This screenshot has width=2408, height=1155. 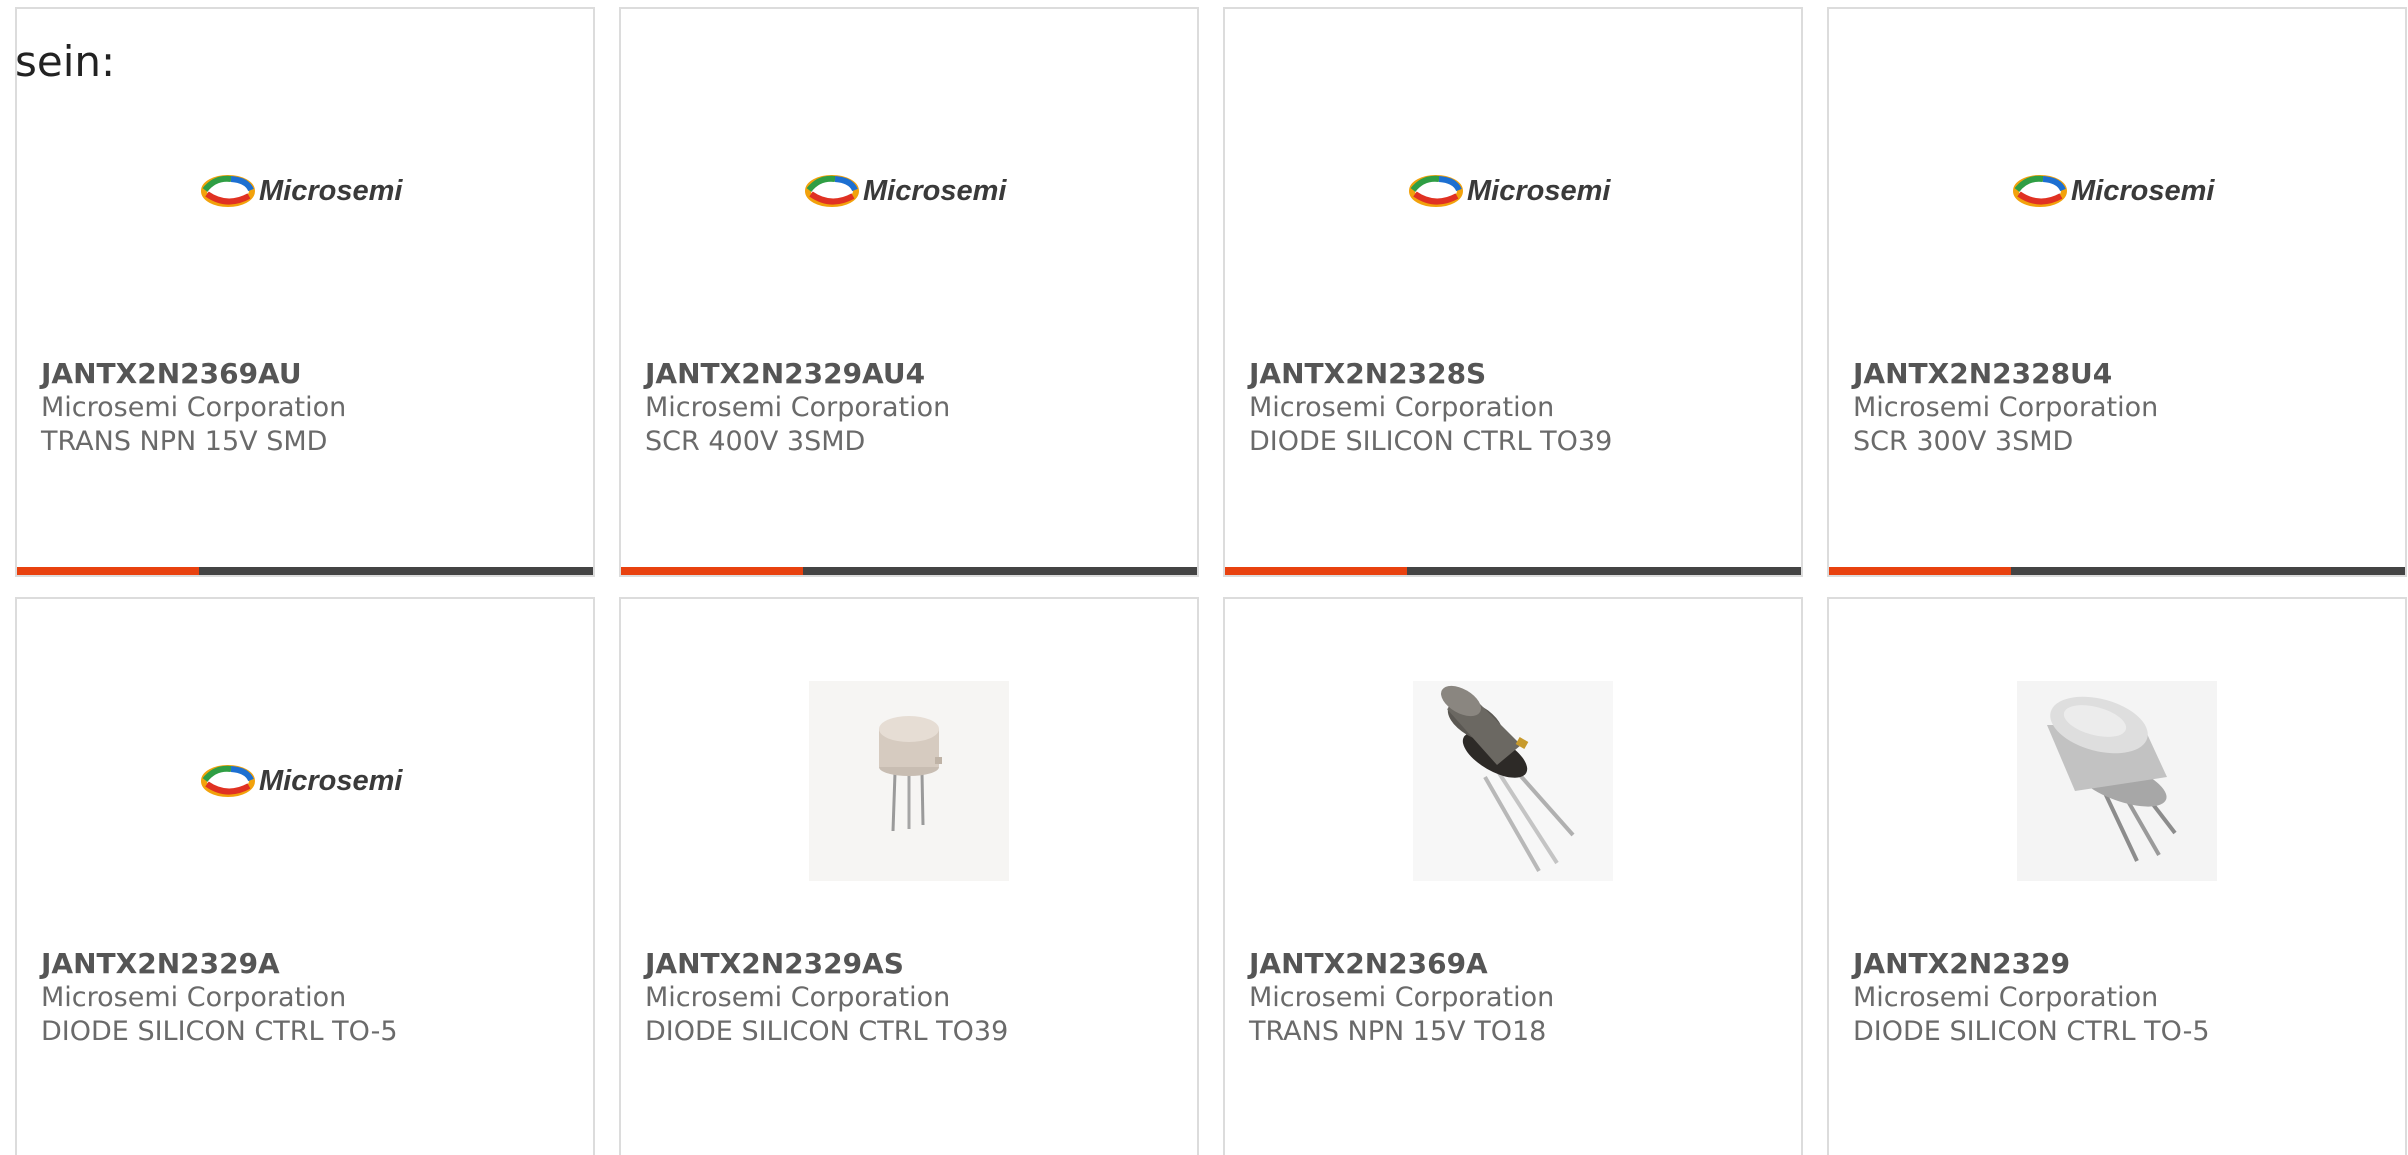 What do you see at coordinates (312, 373) in the screenshot?
I see `part-number: JANTX2N2369AU` at bounding box center [312, 373].